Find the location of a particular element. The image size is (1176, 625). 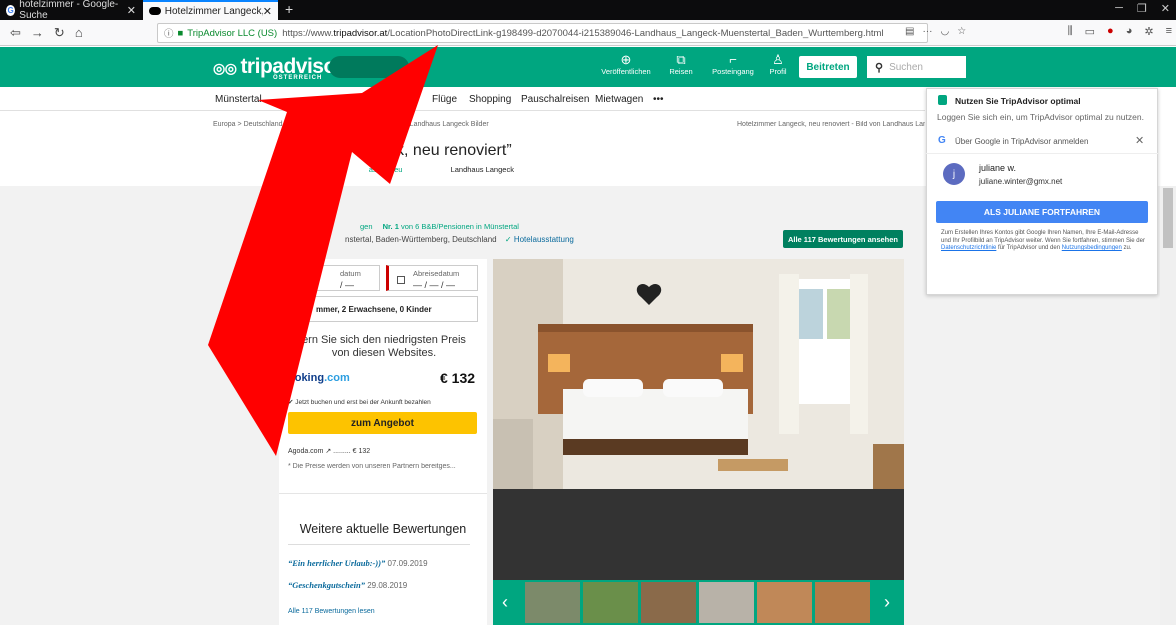

divider is located at coordinates (379, 544).